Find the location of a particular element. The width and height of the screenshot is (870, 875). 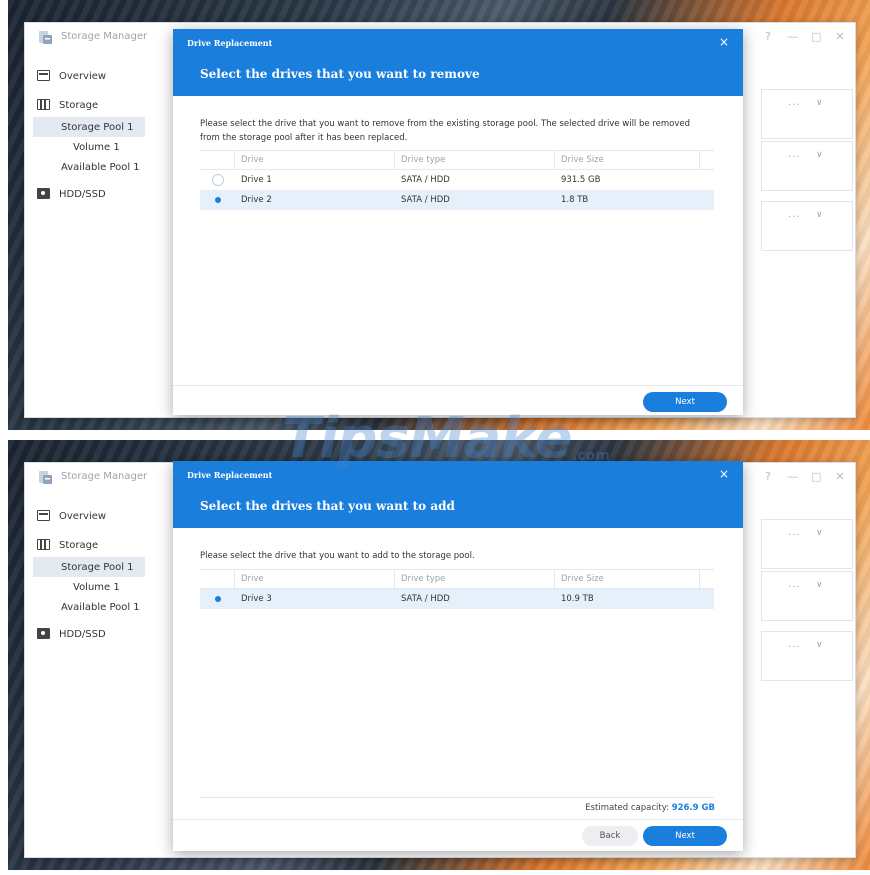

back-button: Back is located at coordinates (610, 836).